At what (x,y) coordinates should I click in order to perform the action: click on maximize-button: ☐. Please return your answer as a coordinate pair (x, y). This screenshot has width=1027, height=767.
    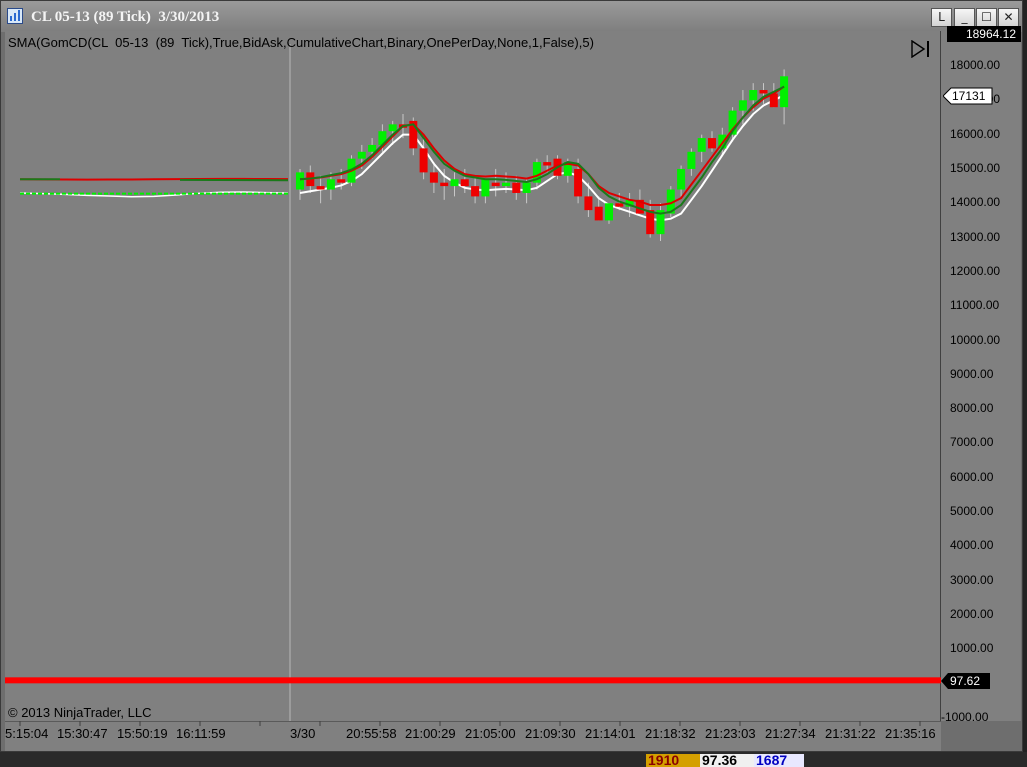
    Looking at the image, I should click on (986, 17).